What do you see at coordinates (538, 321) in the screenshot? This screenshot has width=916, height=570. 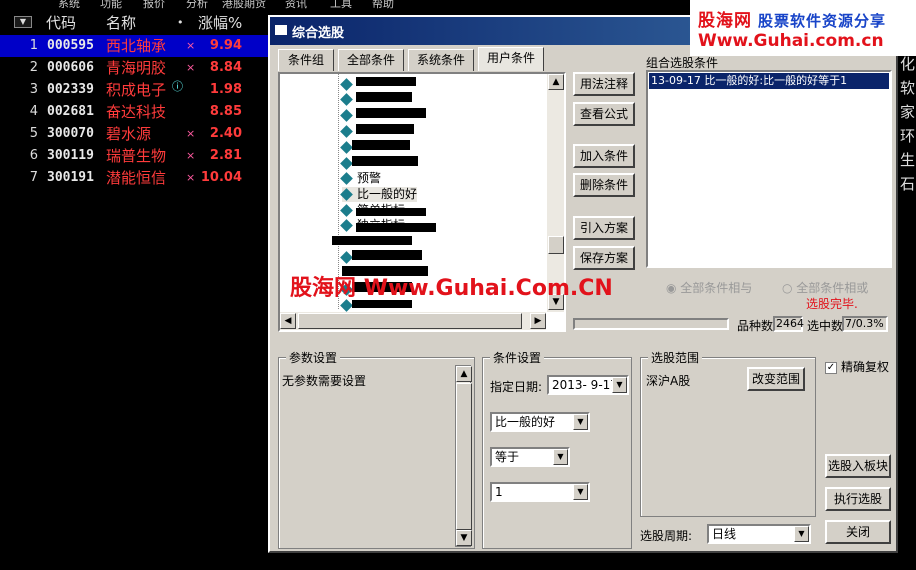 I see `scroll-right-icon: ▶` at bounding box center [538, 321].